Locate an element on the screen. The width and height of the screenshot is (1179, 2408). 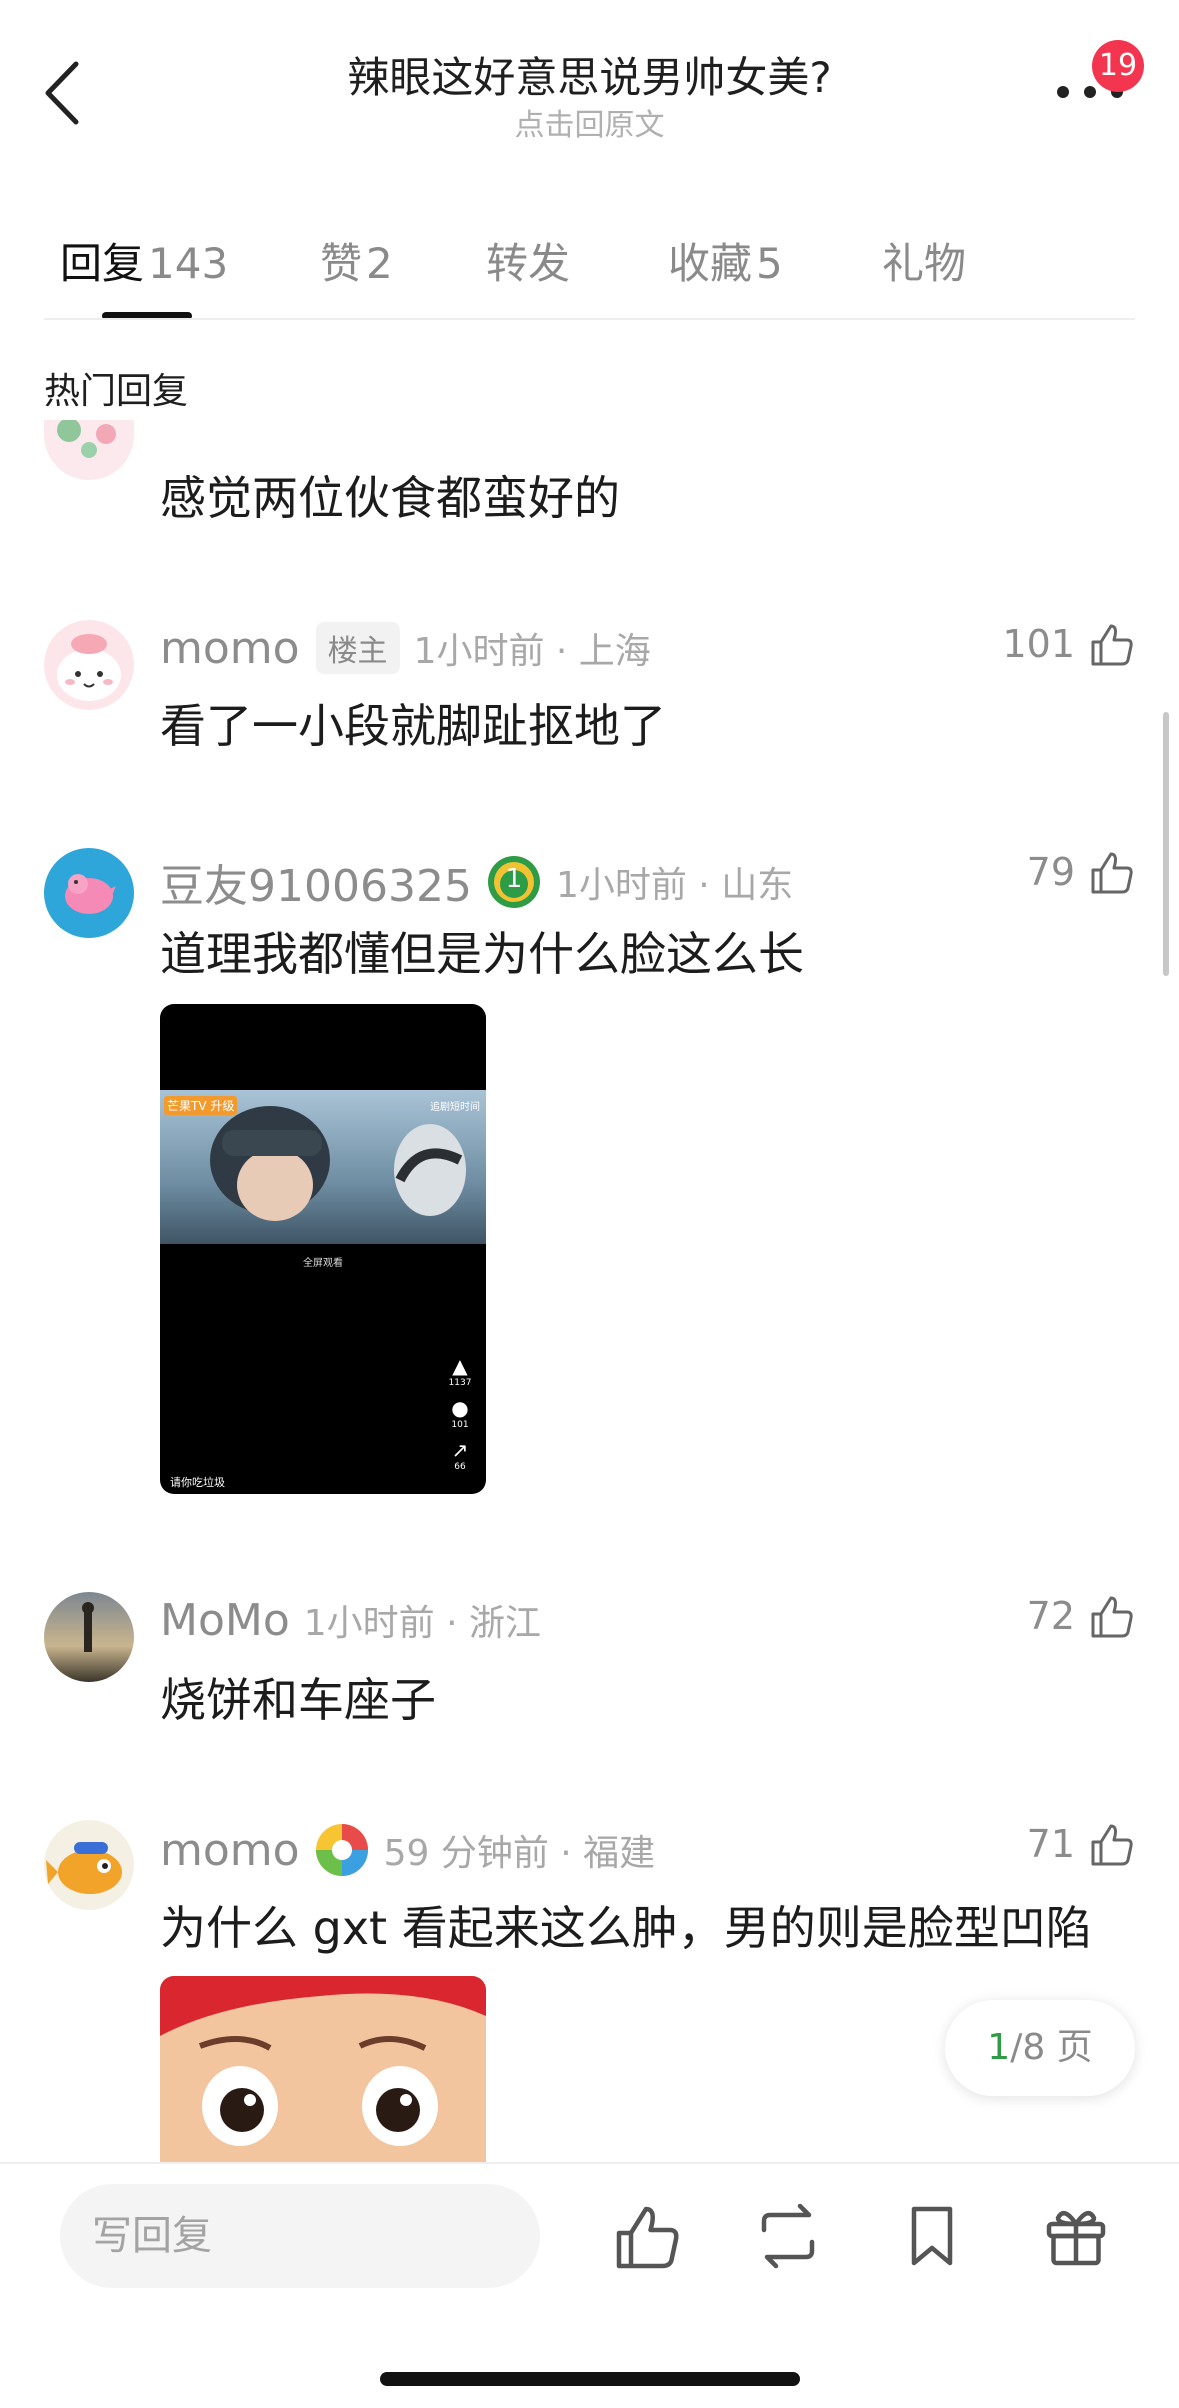
total-pages: /8 页 is located at coordinates (1051, 2047).